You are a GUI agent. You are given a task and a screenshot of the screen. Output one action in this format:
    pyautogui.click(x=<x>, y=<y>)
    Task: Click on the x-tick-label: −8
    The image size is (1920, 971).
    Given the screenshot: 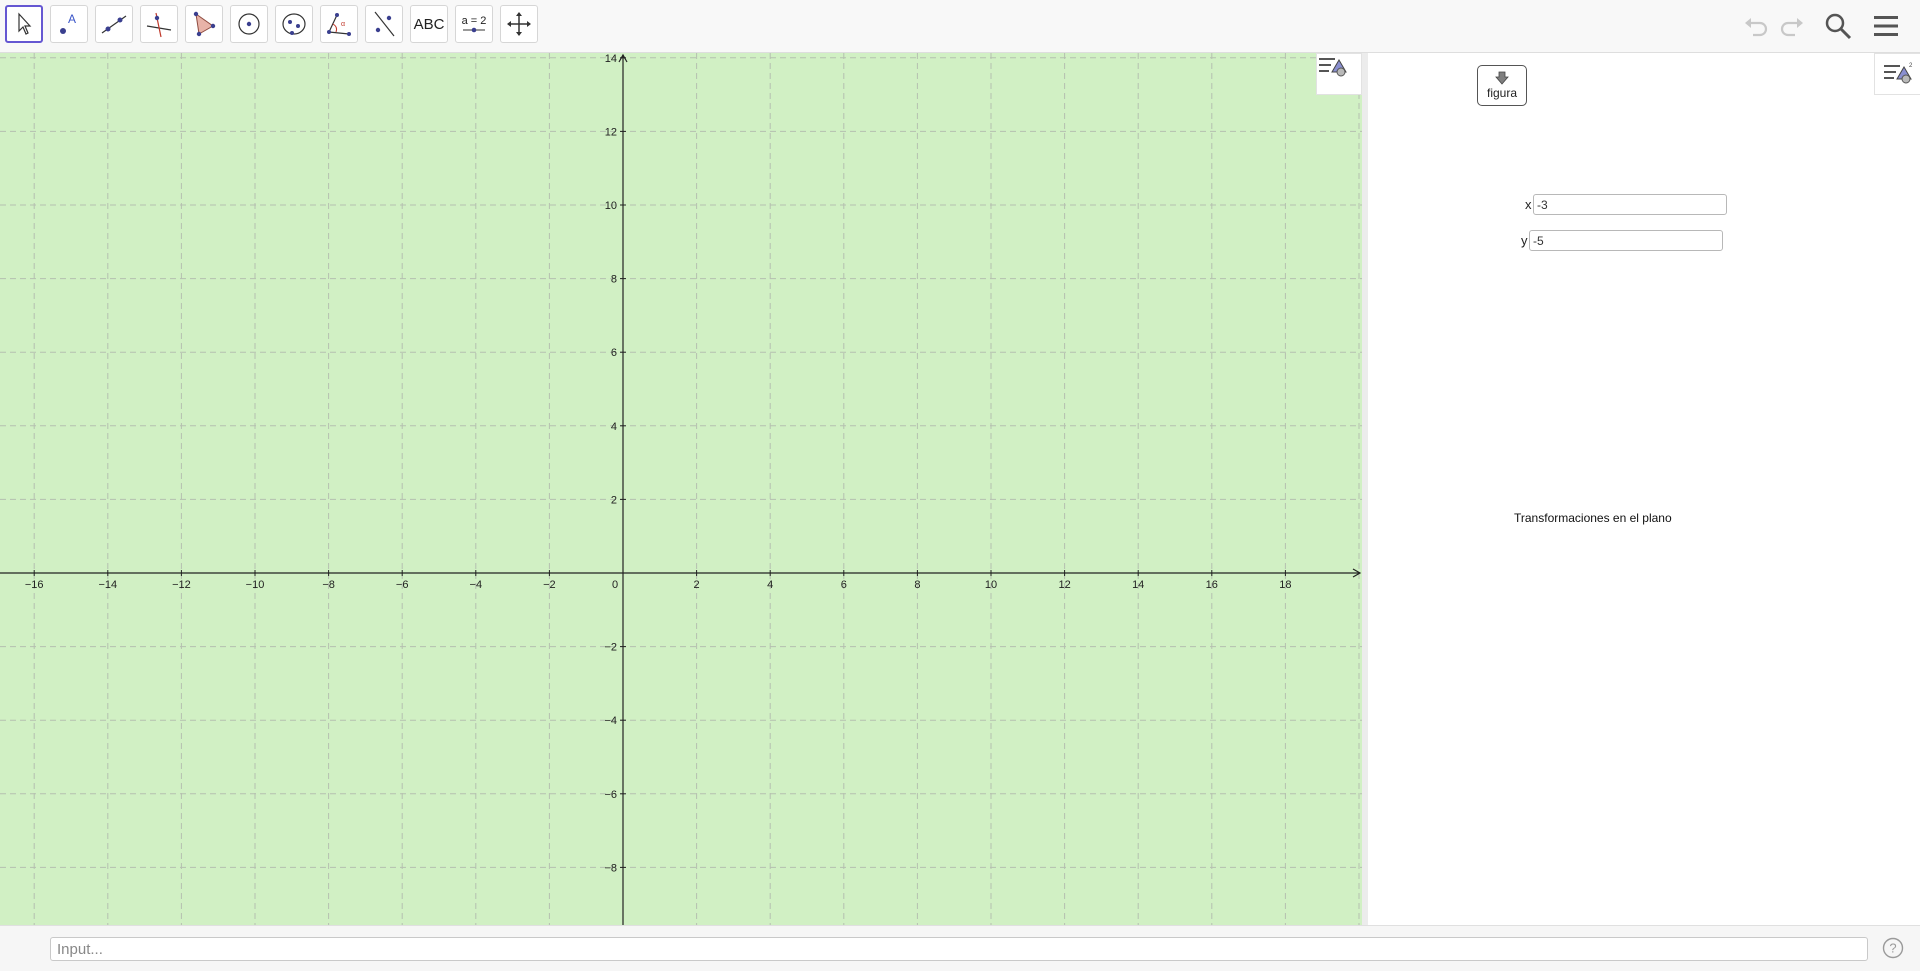 What is the action you would take?
    pyautogui.click(x=328, y=585)
    